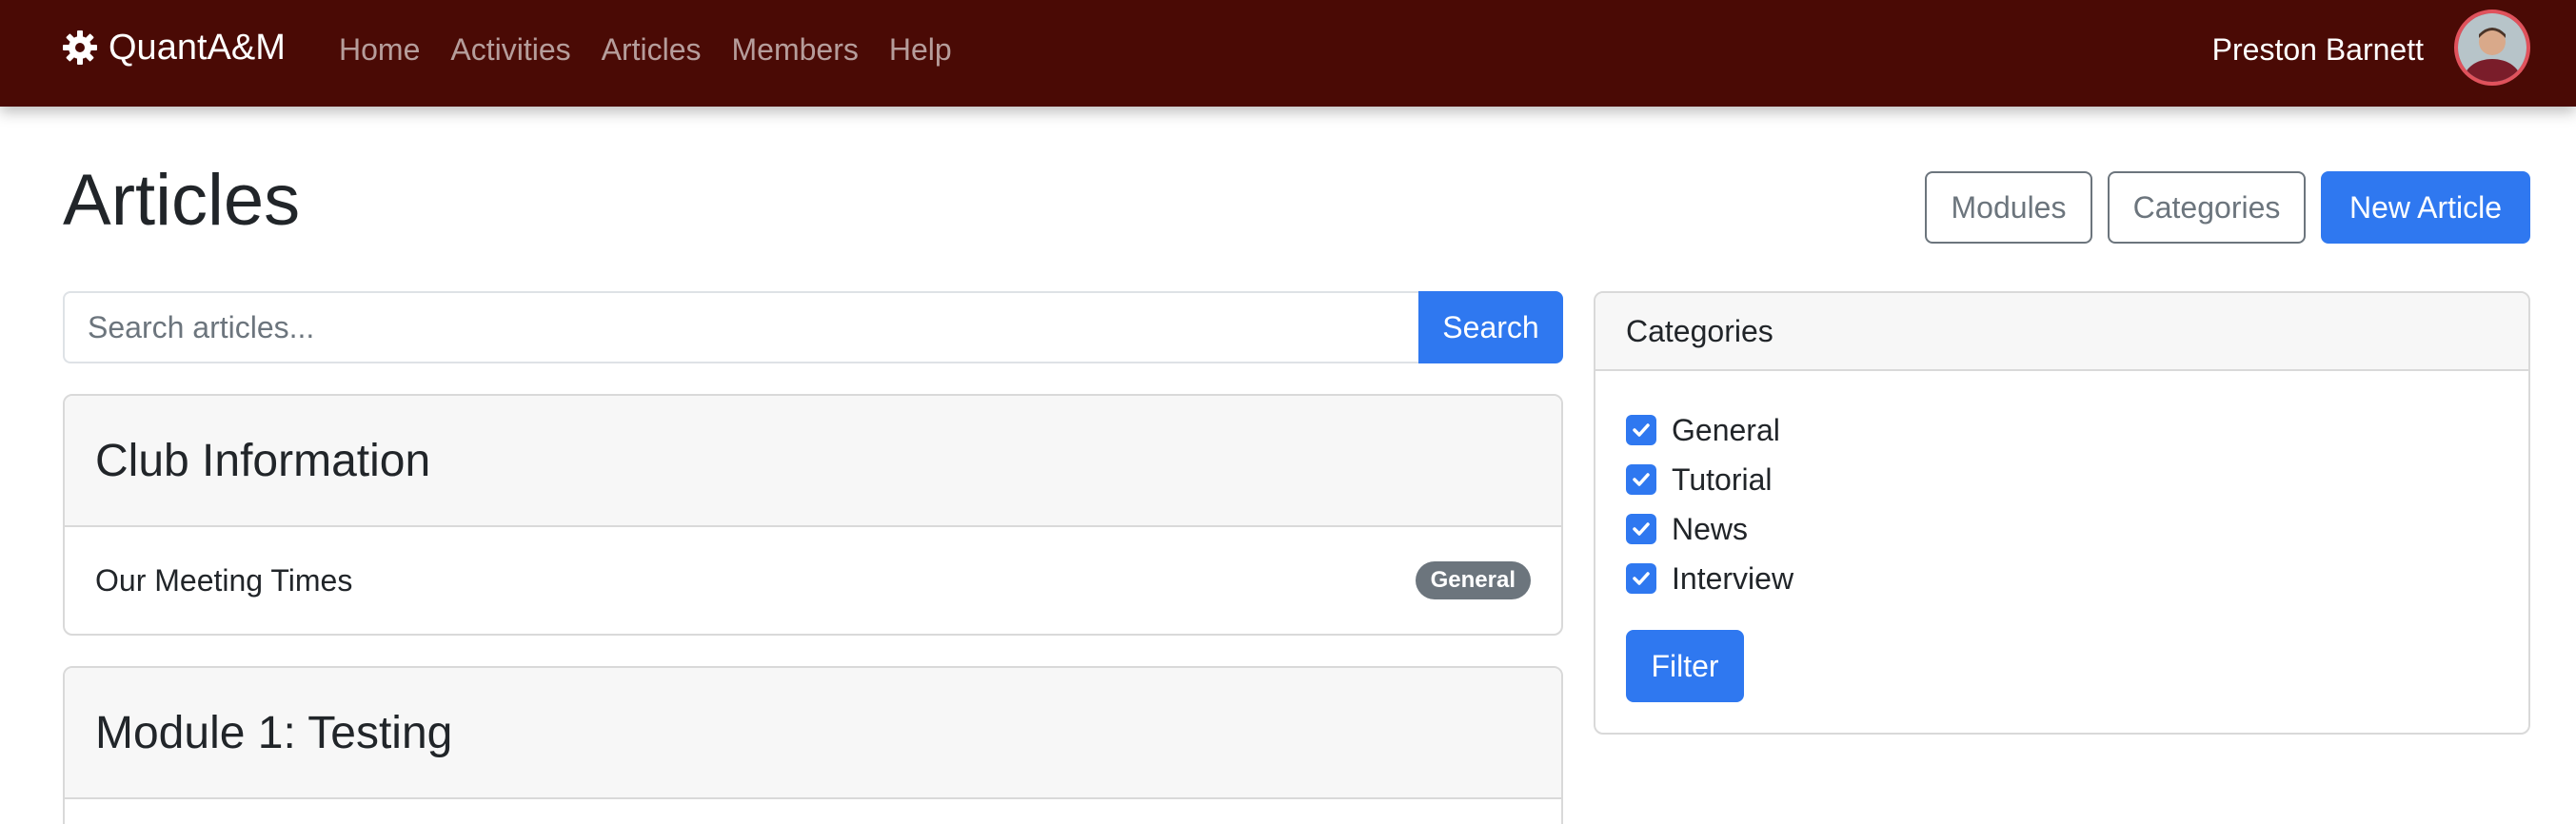 The width and height of the screenshot is (2576, 824). What do you see at coordinates (2492, 48) in the screenshot?
I see `avatar` at bounding box center [2492, 48].